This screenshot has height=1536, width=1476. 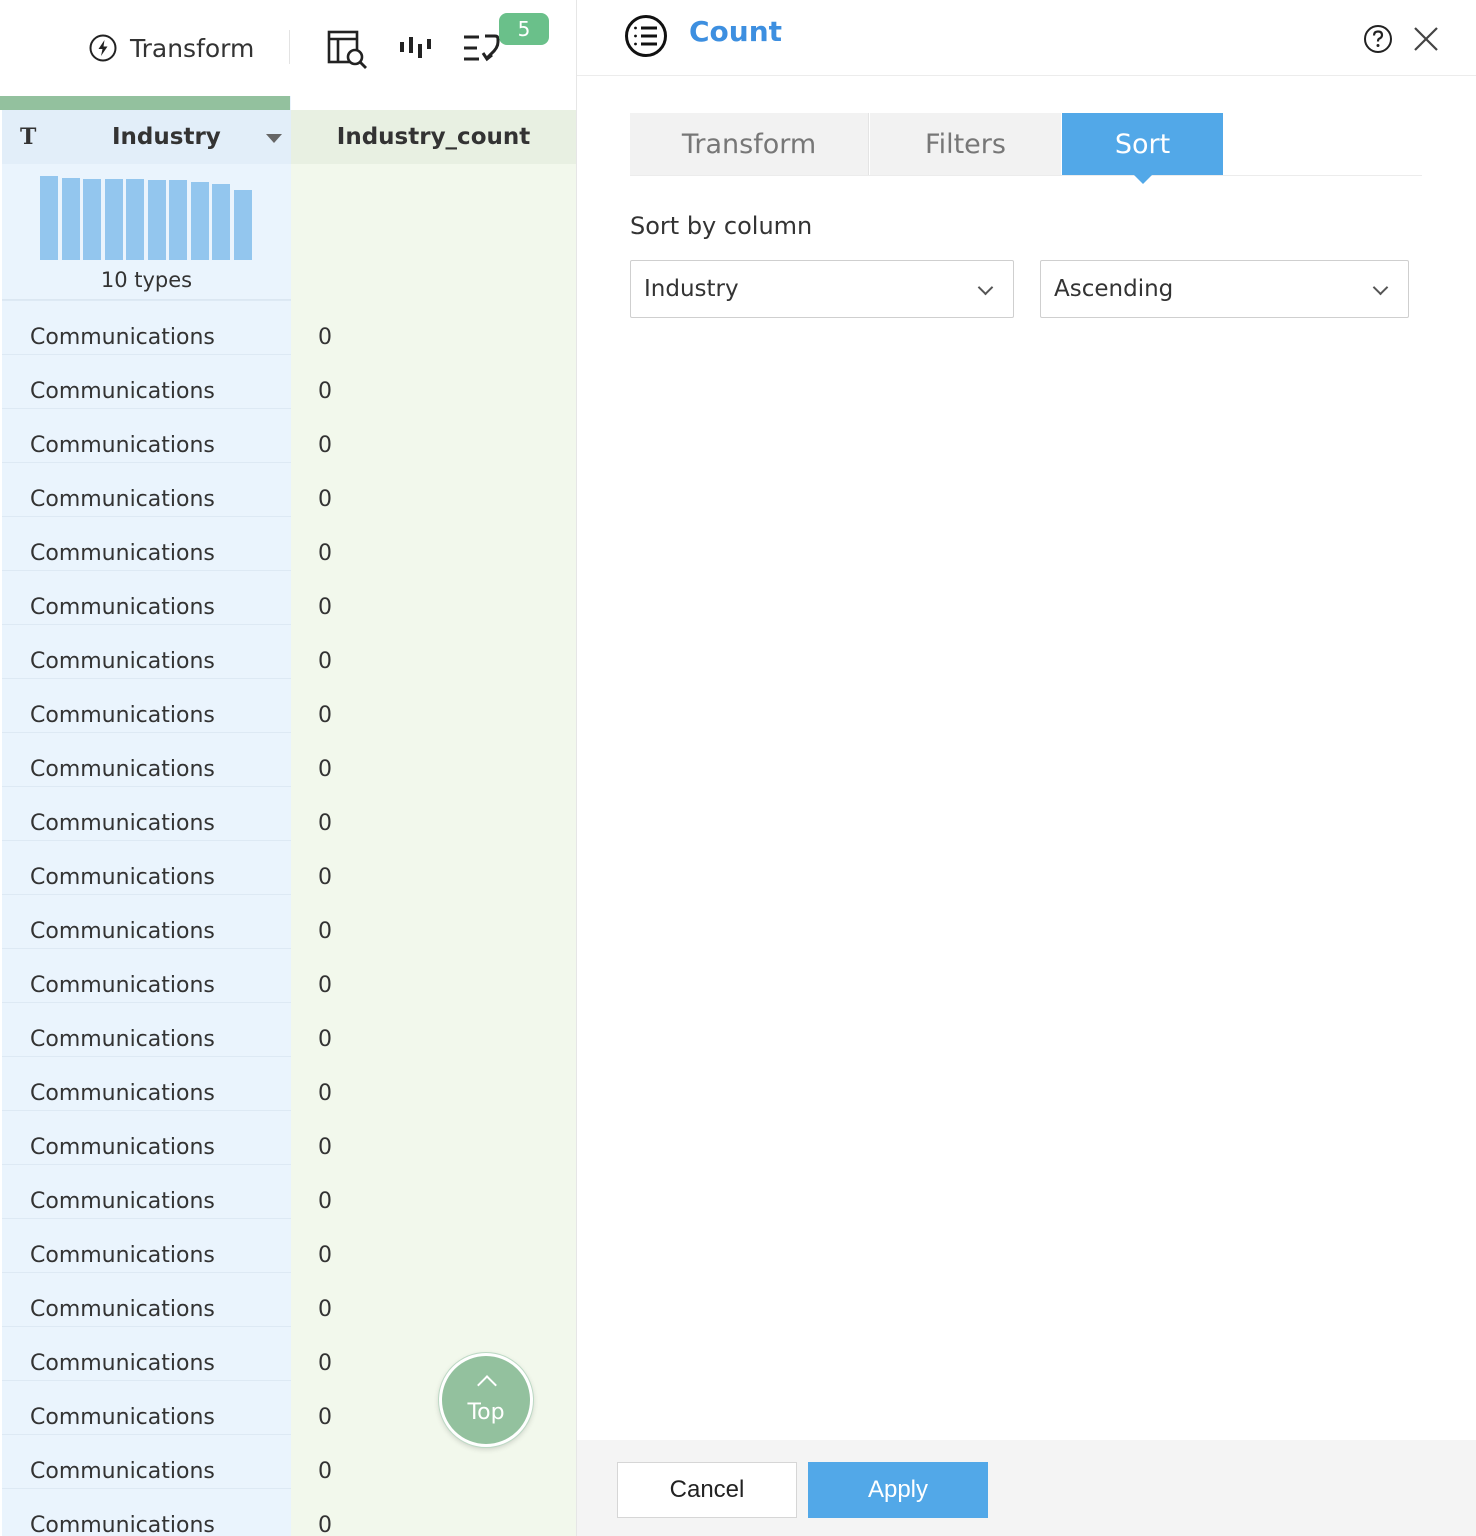 I want to click on column-menu-caret-icon, so click(x=274, y=138).